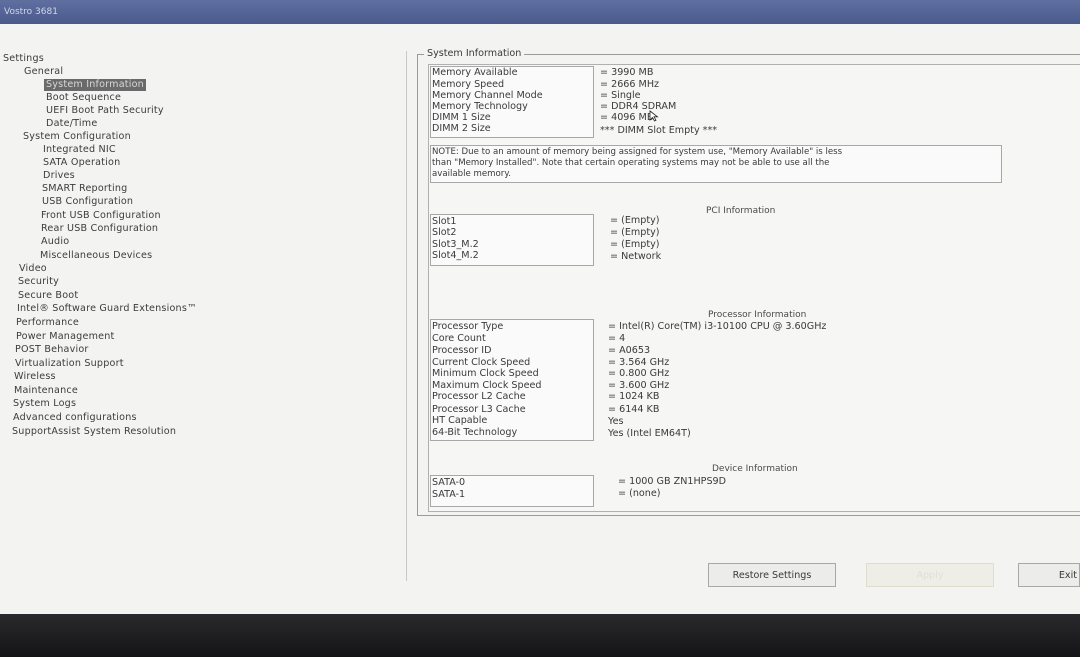 Image resolution: width=1080 pixels, height=657 pixels. Describe the element at coordinates (639, 493) in the screenshot. I see `device-value: = (none)` at that location.